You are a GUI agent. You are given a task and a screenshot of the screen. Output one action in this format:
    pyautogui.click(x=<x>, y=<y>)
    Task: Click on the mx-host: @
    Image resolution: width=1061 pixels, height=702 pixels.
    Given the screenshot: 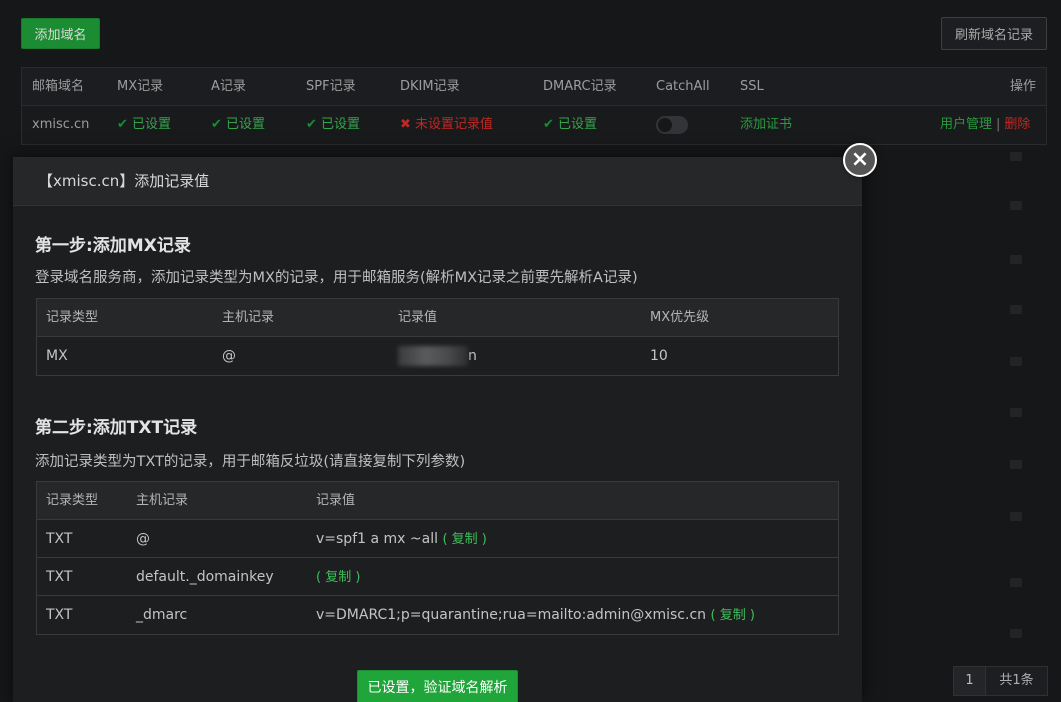 What is the action you would take?
    pyautogui.click(x=229, y=356)
    